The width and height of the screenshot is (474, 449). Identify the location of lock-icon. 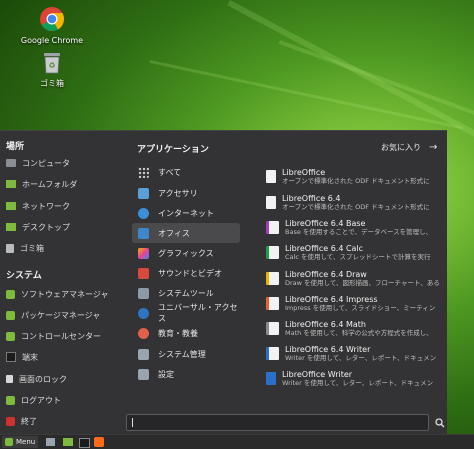
(9, 379).